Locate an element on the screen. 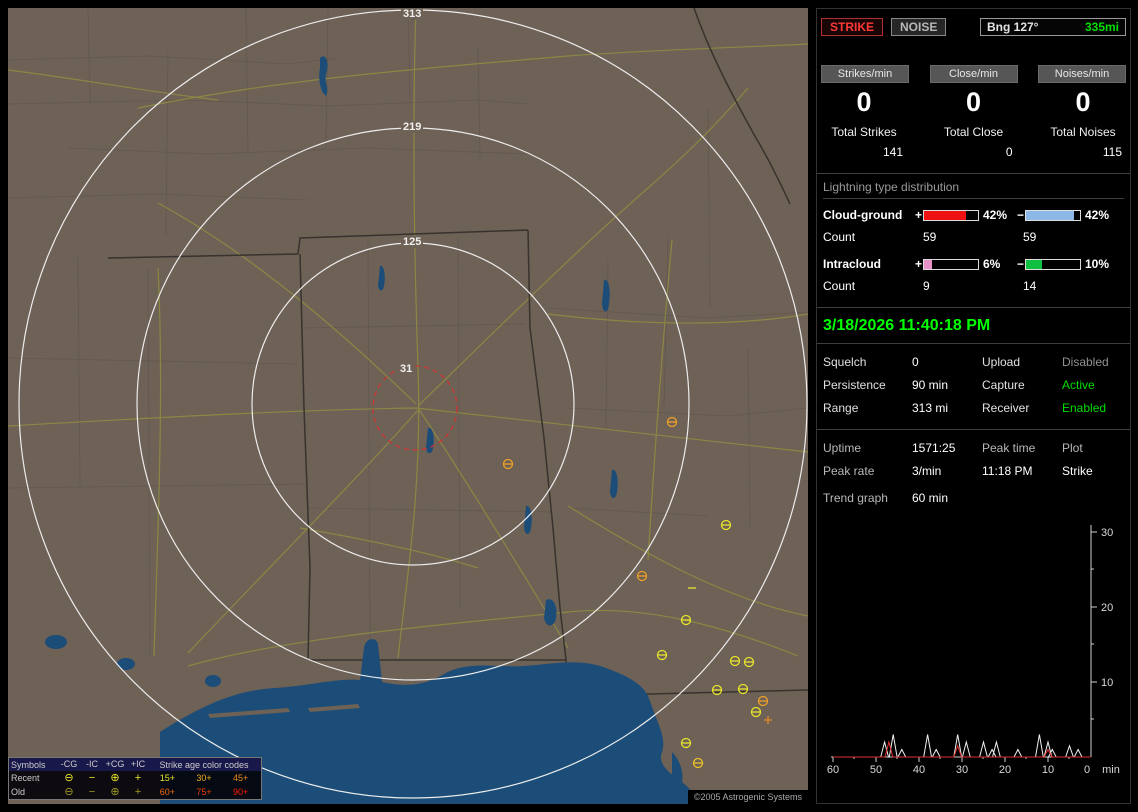 Image resolution: width=1138 pixels, height=812 pixels. ic-negative-pct: 10% is located at coordinates (1097, 264).